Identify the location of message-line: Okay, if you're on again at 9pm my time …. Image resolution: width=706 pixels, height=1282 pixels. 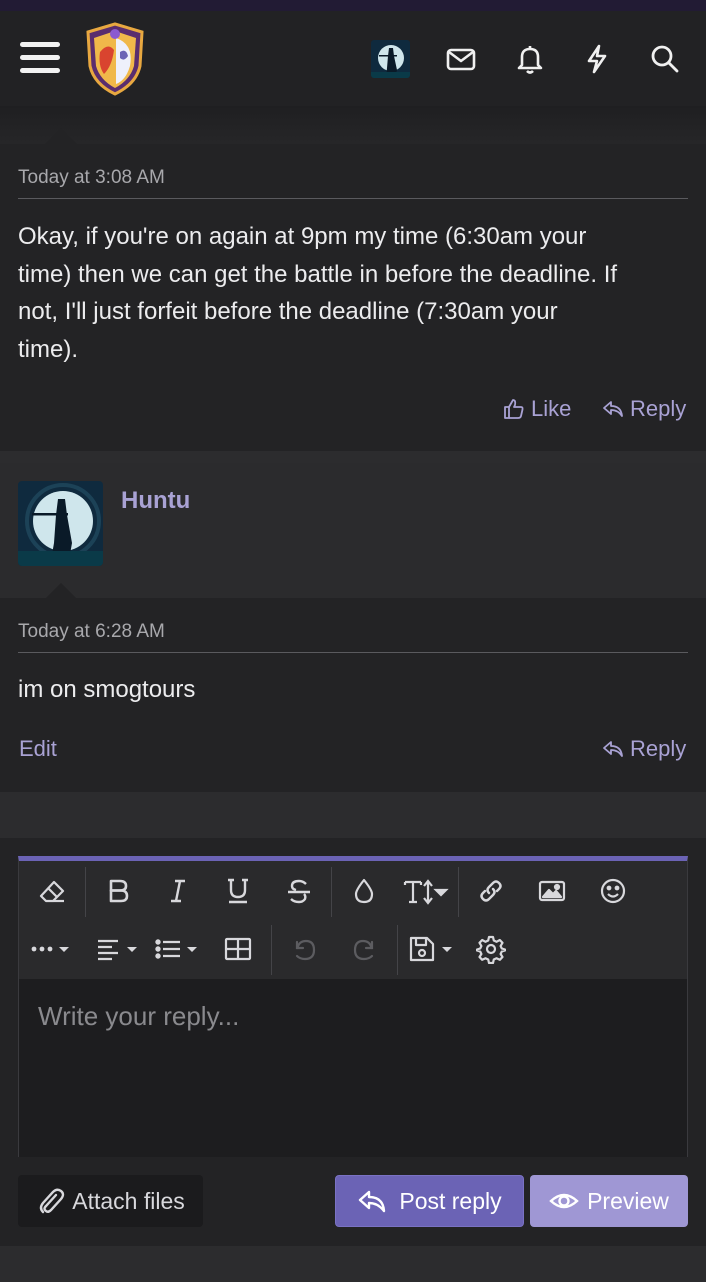
(302, 236).